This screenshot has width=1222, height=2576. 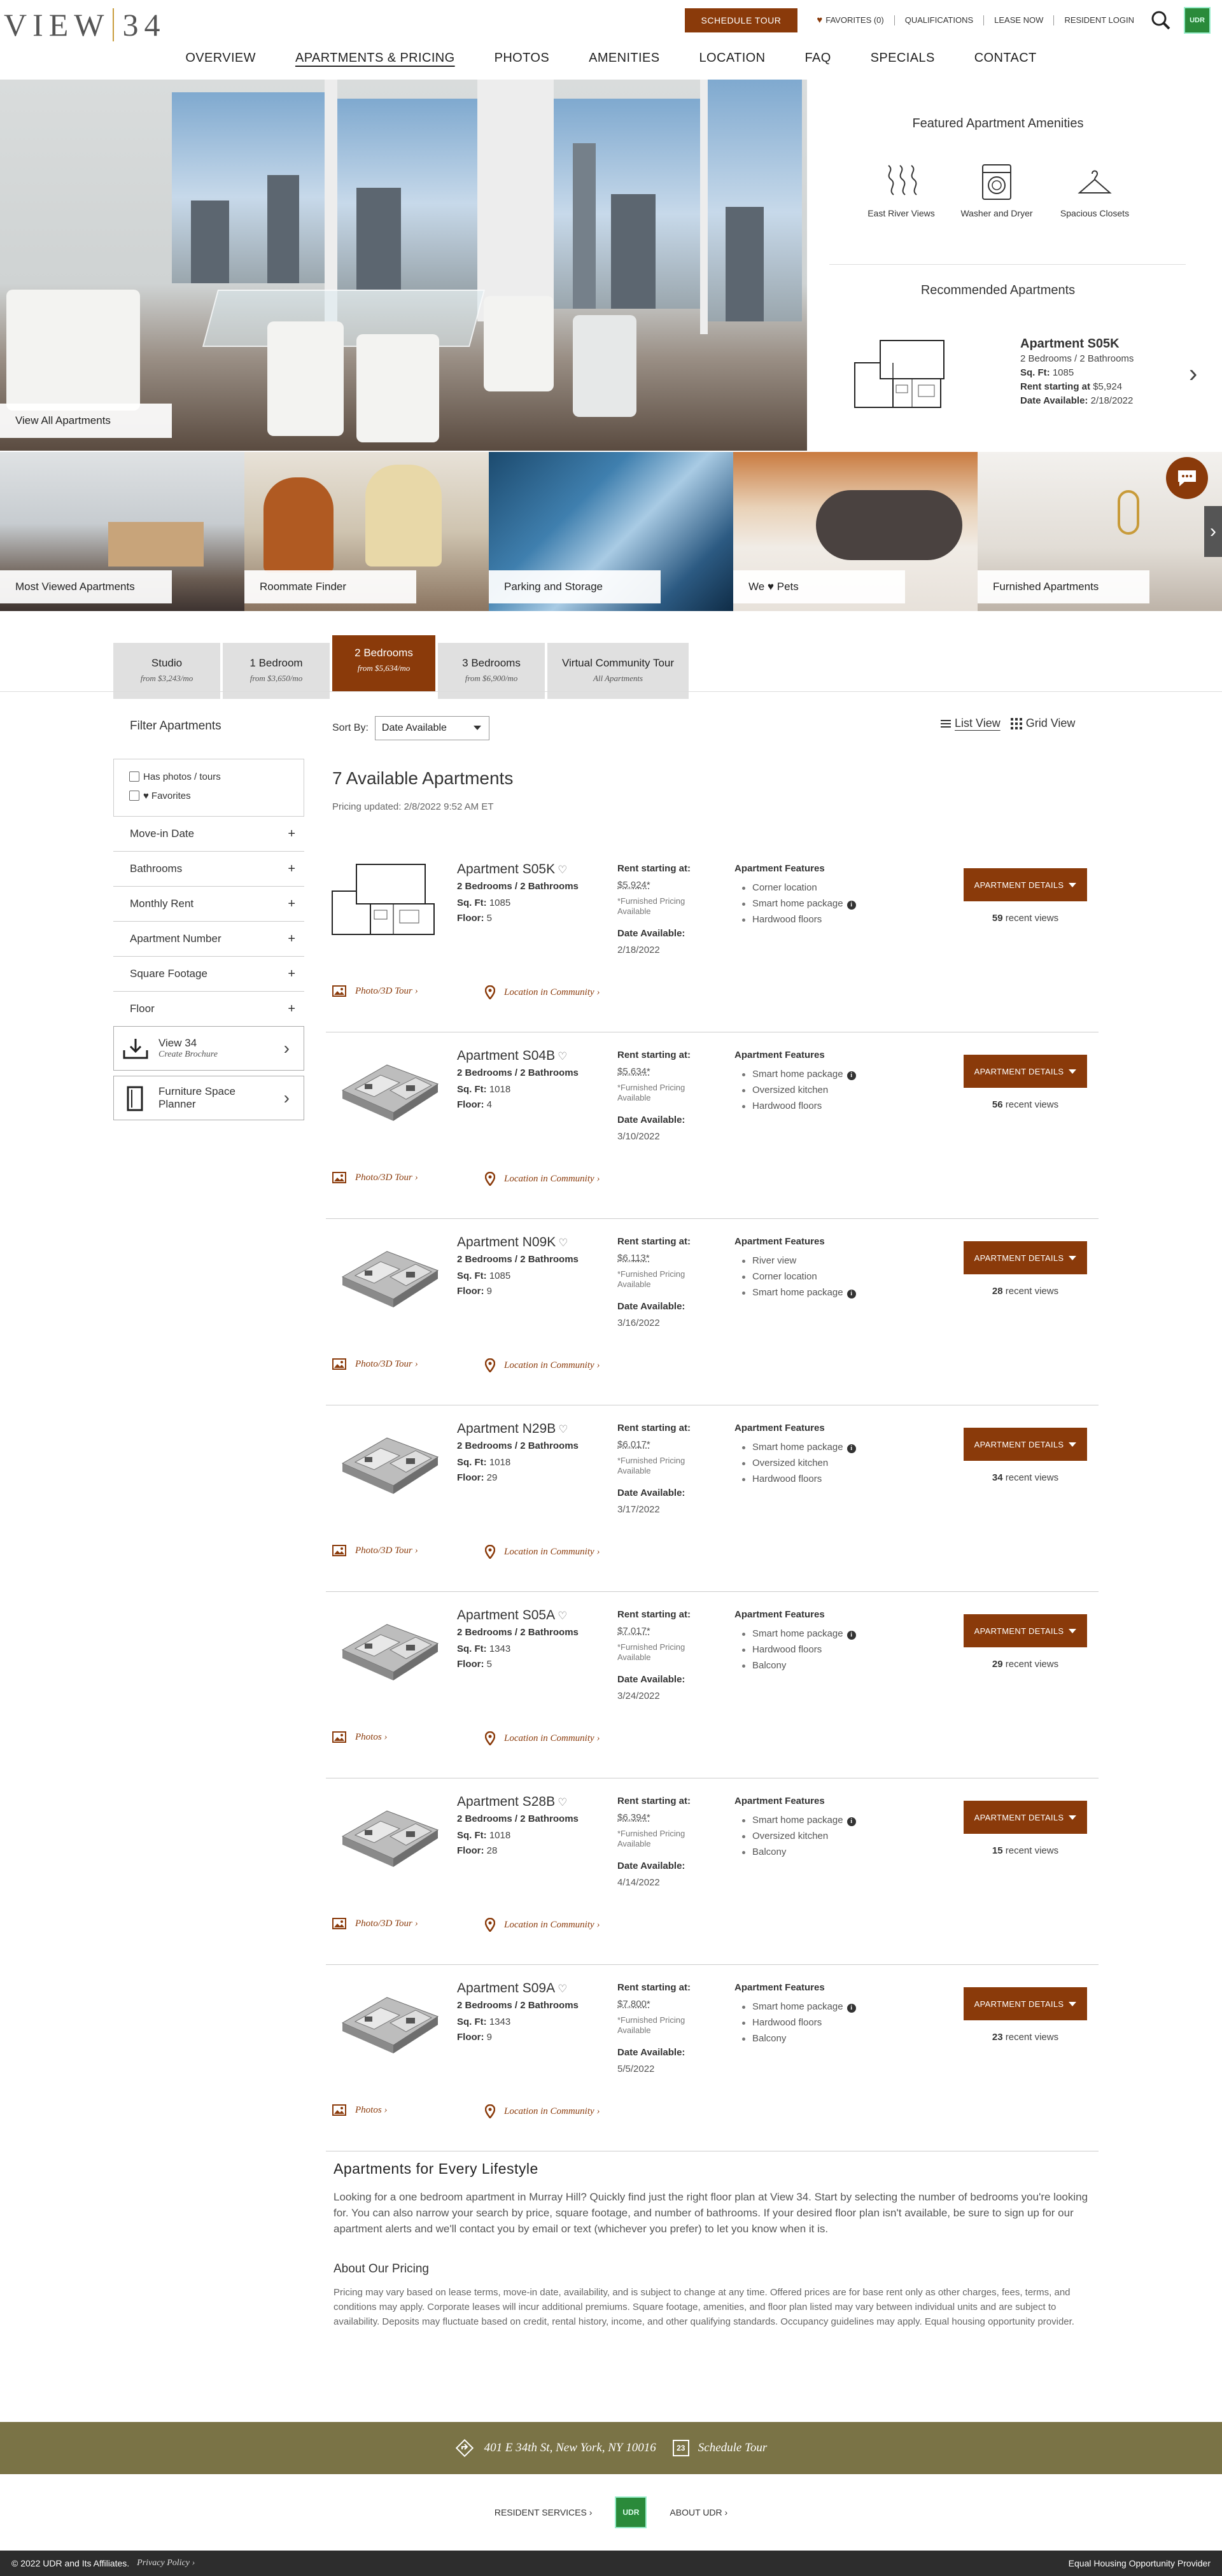 What do you see at coordinates (220, 58) in the screenshot?
I see `nav-overview: OVERVIEW` at bounding box center [220, 58].